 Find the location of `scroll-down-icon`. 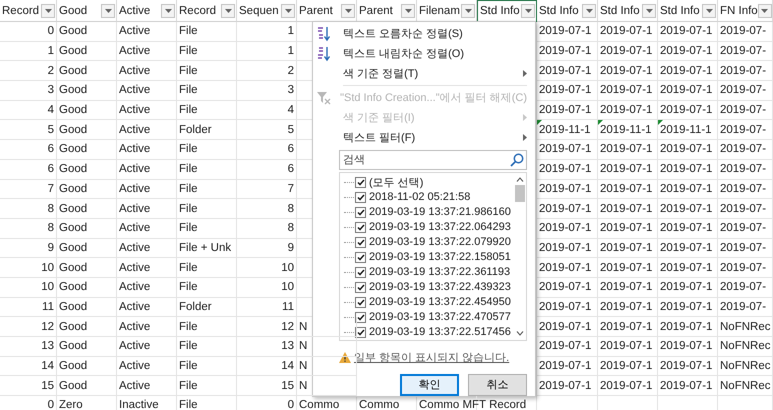

scroll-down-icon is located at coordinates (520, 333).